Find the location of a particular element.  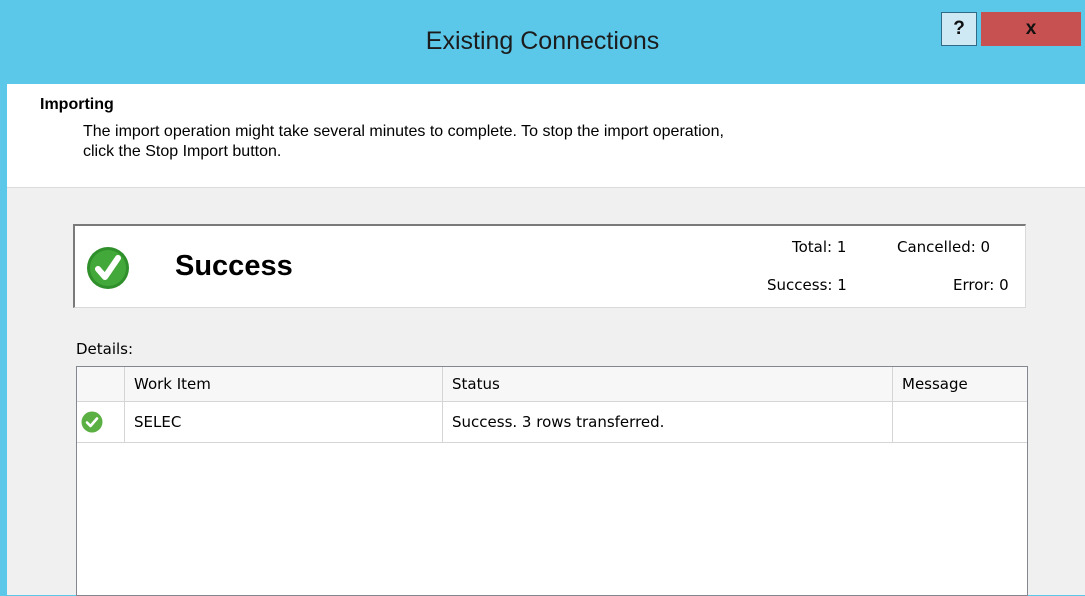

table-row: SELEC Success. 3 rows transferred. is located at coordinates (552, 422).